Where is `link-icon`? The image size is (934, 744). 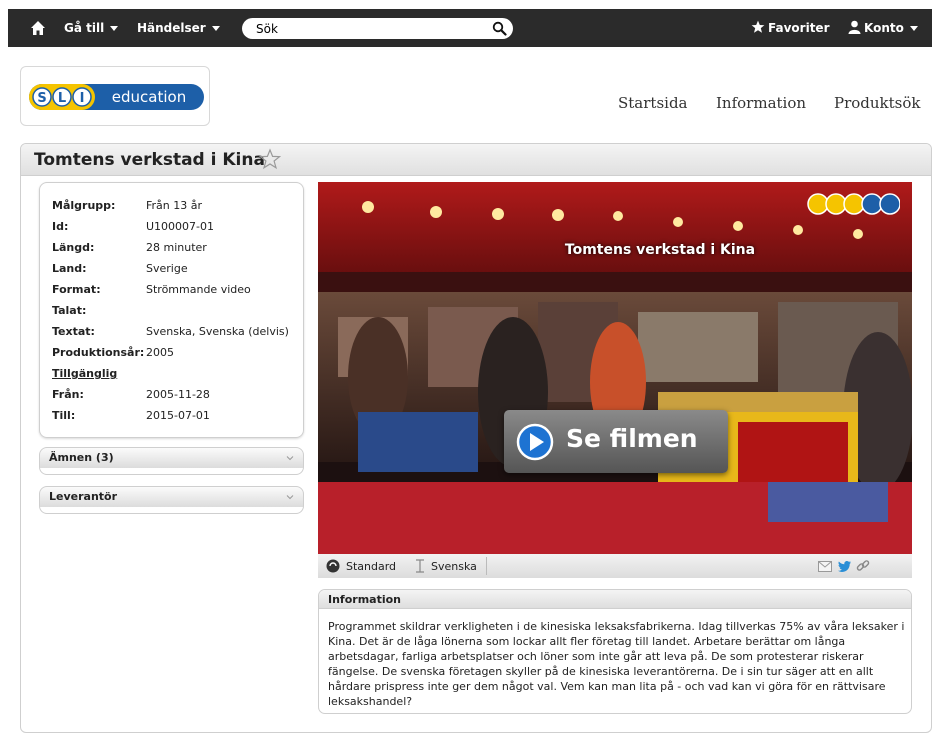
link-icon is located at coordinates (863, 566).